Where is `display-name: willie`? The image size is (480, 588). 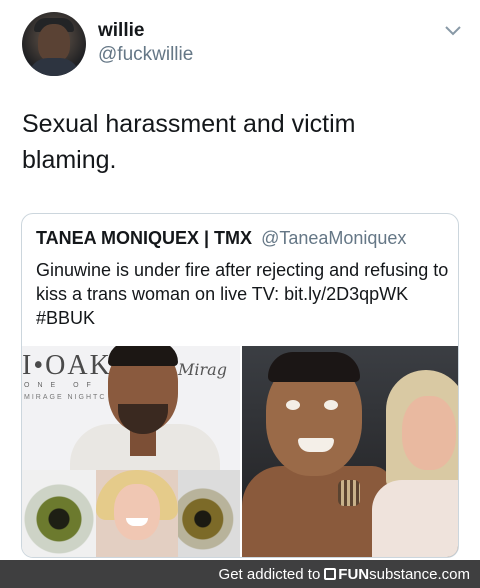
display-name: willie is located at coordinates (121, 31).